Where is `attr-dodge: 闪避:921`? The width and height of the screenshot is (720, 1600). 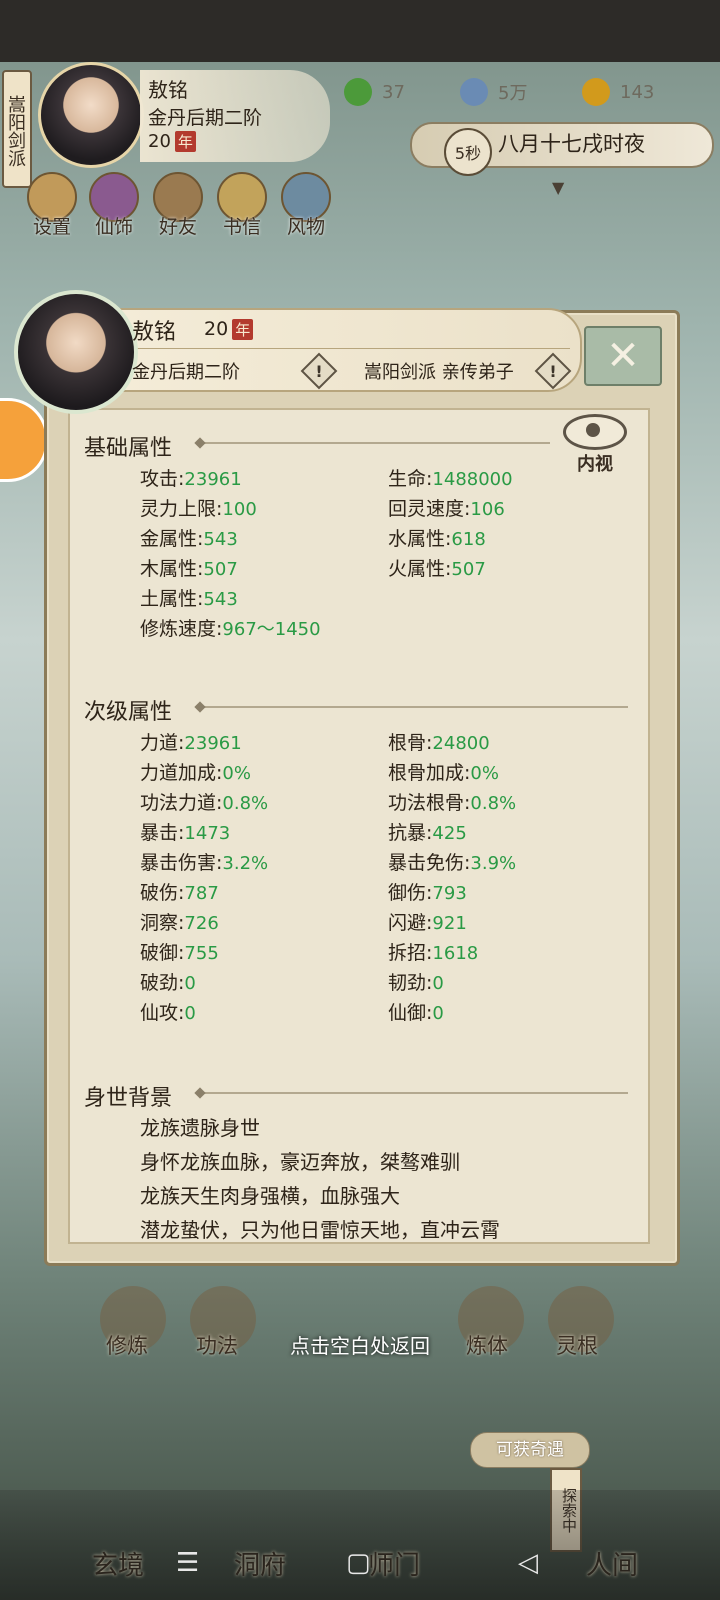
attr-dodge: 闪避:921 is located at coordinates (427, 923).